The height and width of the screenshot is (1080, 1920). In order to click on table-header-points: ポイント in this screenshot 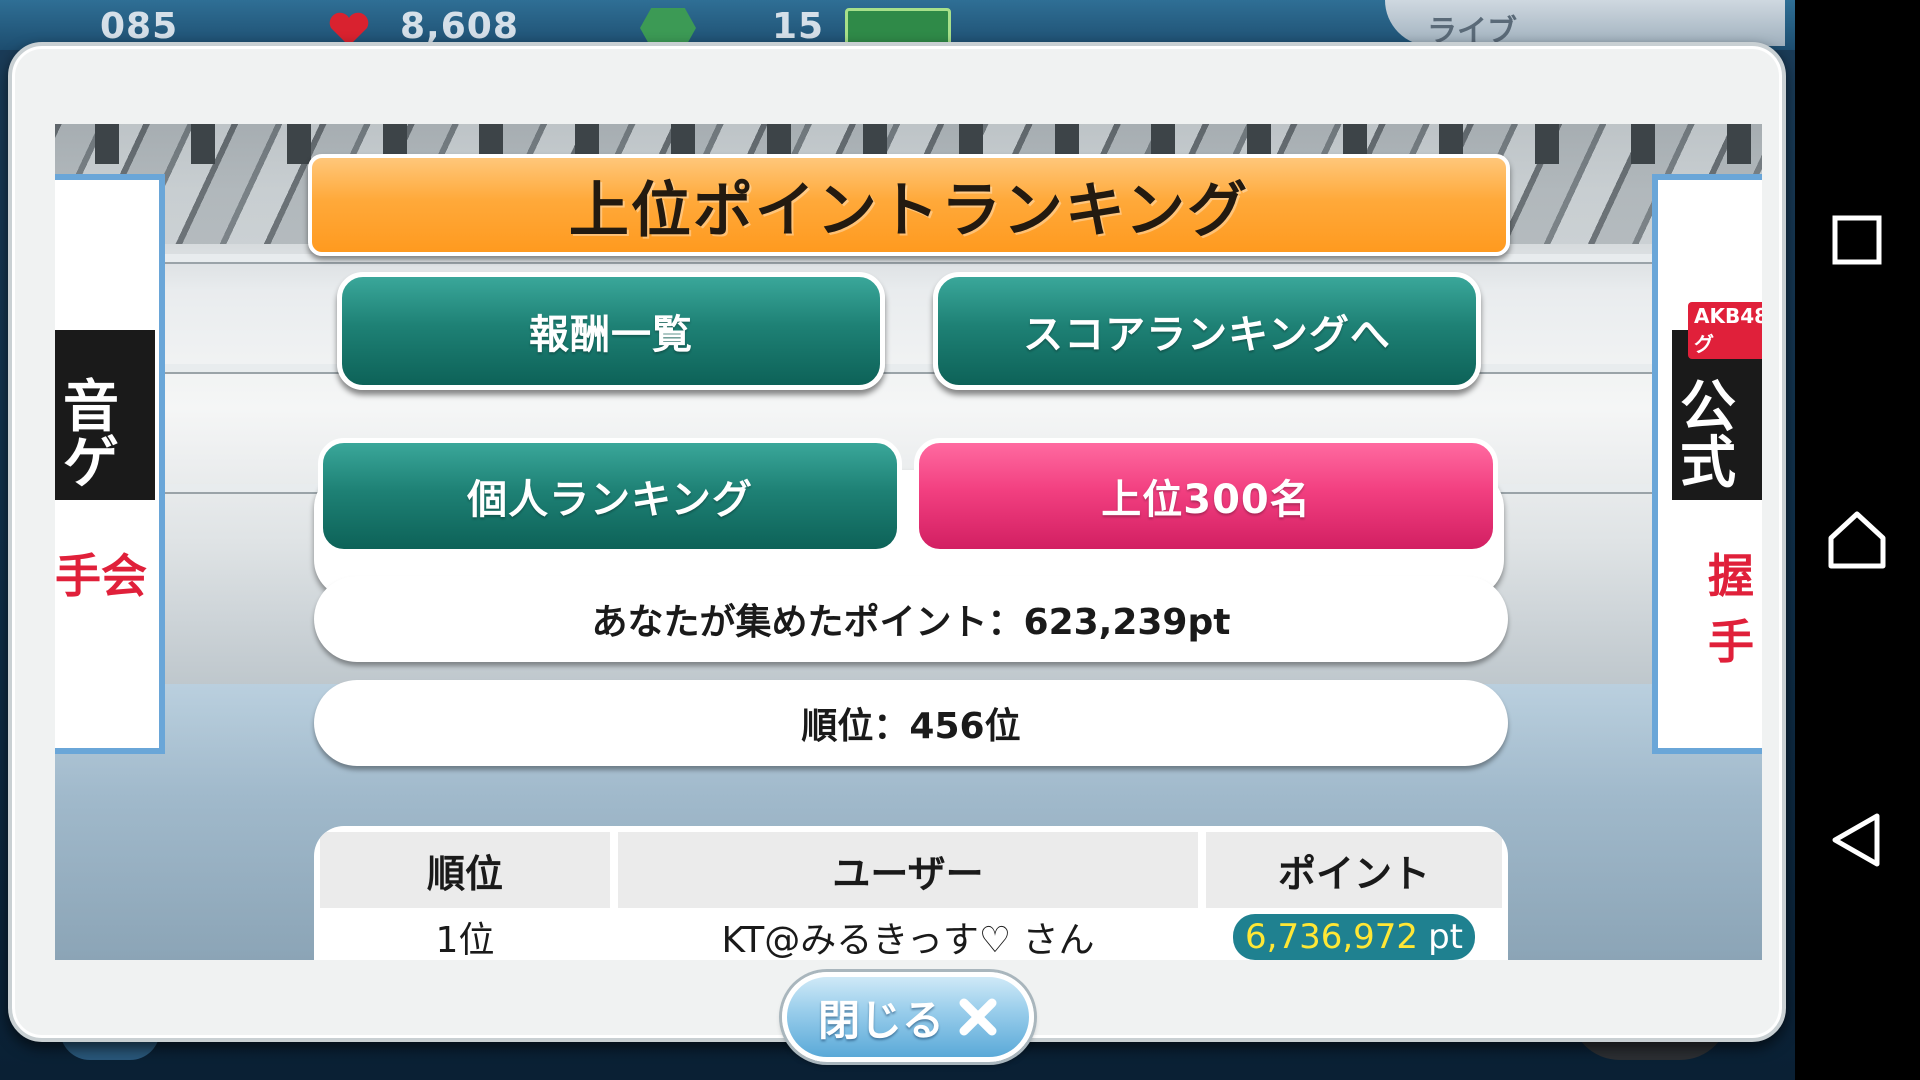, I will do `click(1354, 870)`.